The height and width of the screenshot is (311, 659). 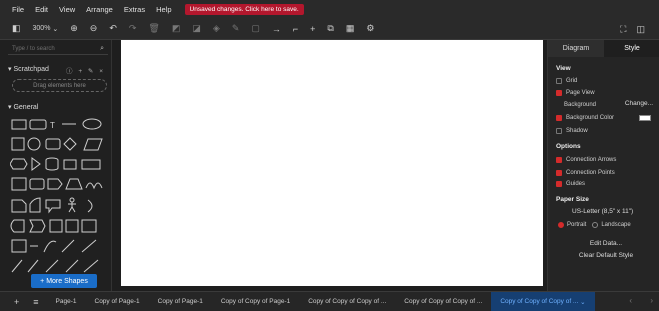 I want to click on waypoints-icon: ⌐, so click(x=295, y=29).